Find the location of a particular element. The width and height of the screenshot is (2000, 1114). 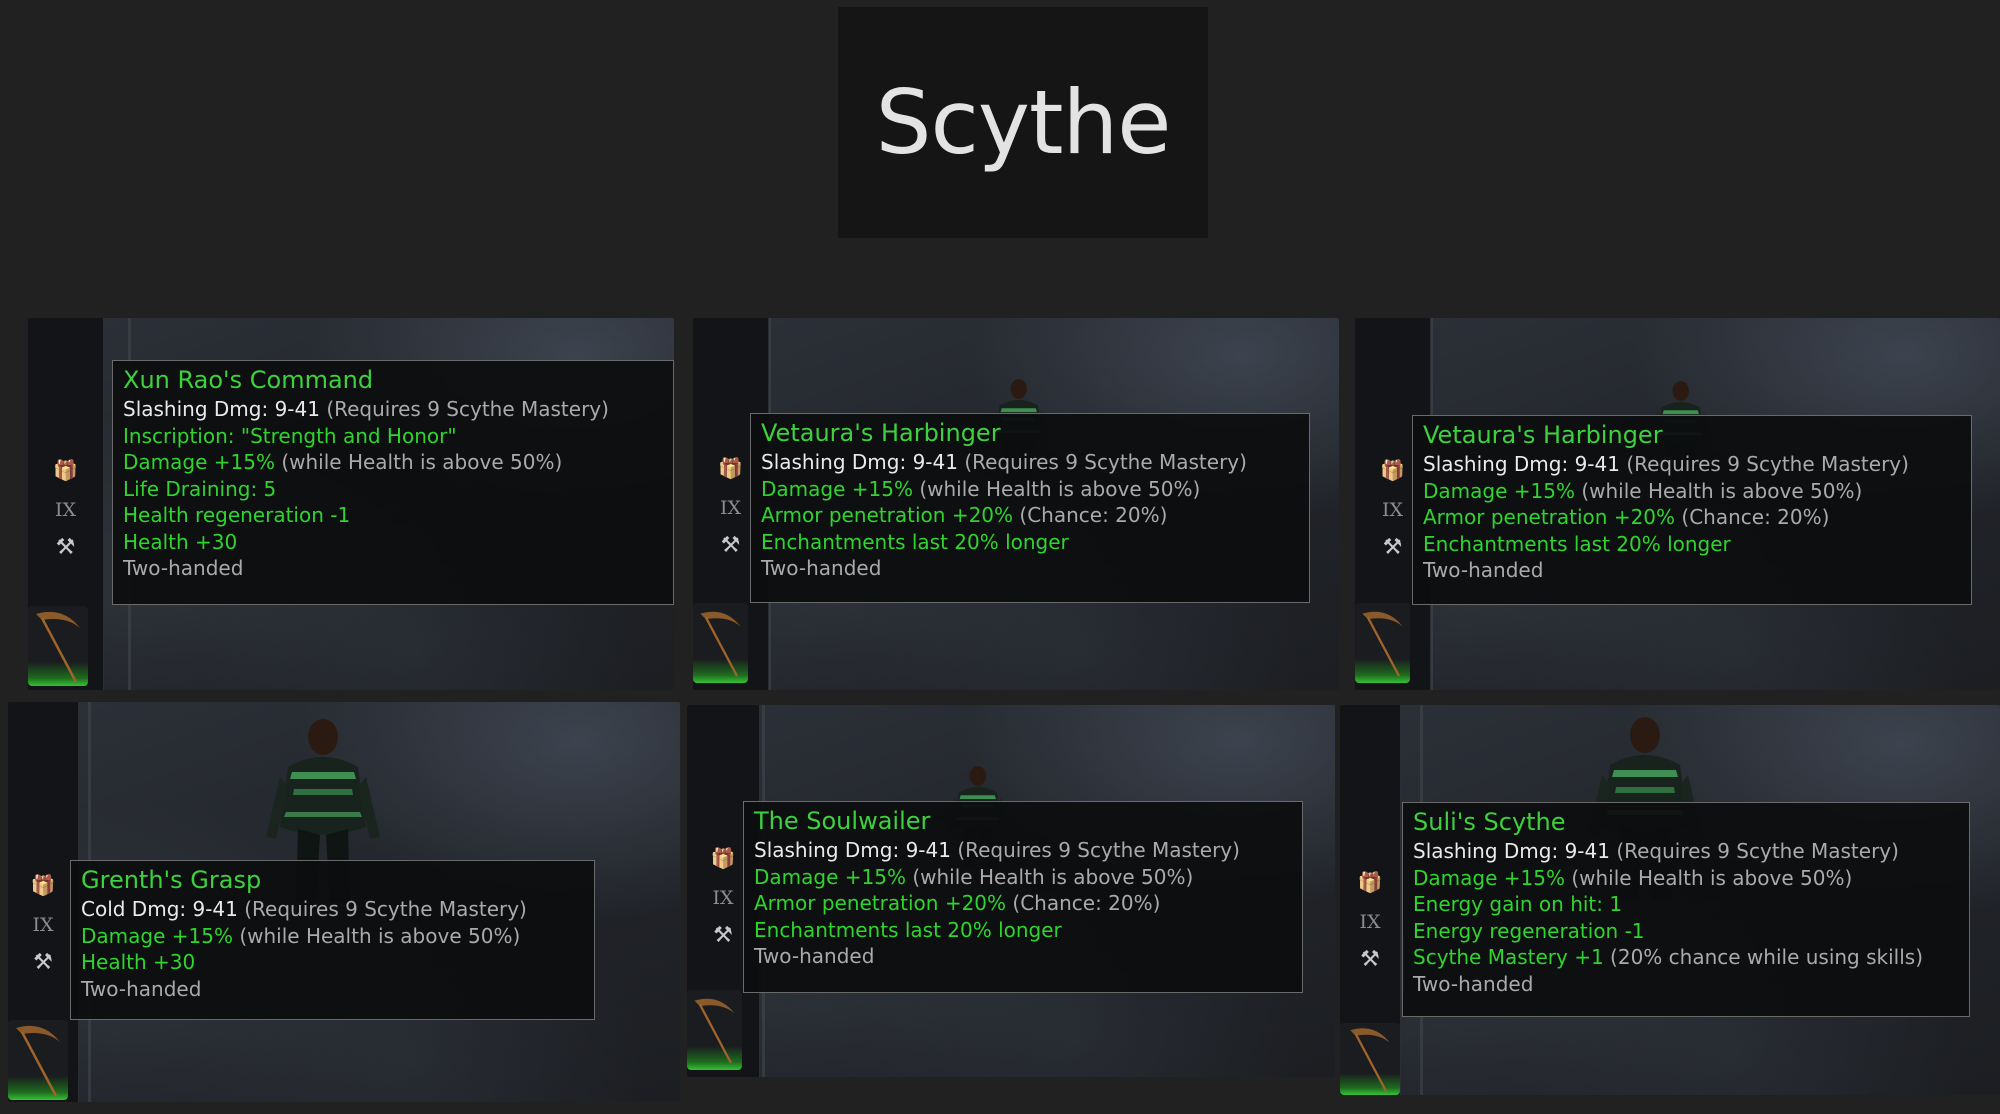

page-title: Scythe is located at coordinates (1023, 122).